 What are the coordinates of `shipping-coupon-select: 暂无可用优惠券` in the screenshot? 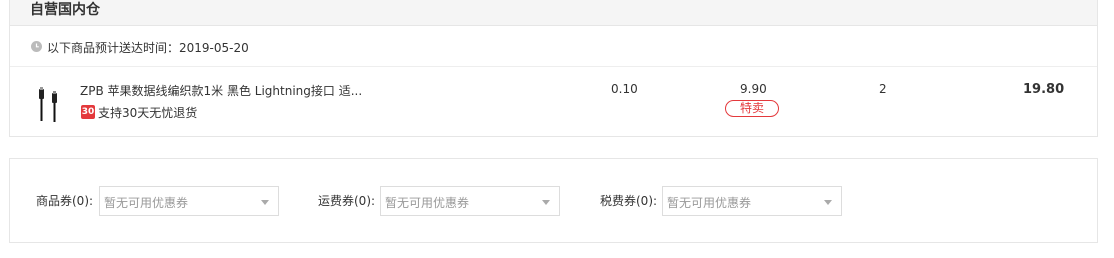 It's located at (470, 201).